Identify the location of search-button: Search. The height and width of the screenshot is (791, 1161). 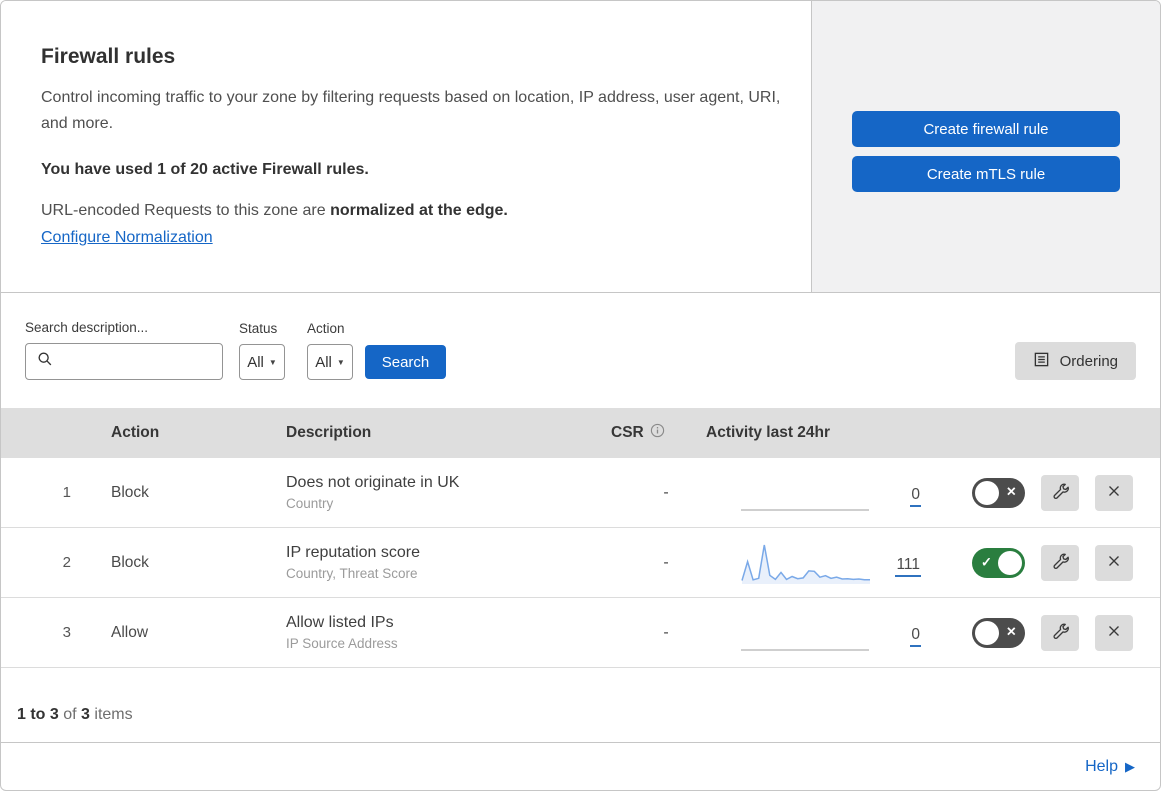
(405, 362).